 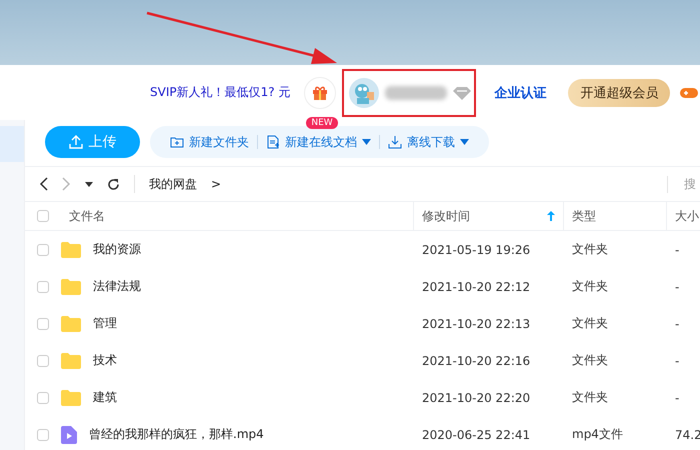 What do you see at coordinates (220, 92) in the screenshot?
I see `promo-link: SVIP新人礼！最低仅1? 元` at bounding box center [220, 92].